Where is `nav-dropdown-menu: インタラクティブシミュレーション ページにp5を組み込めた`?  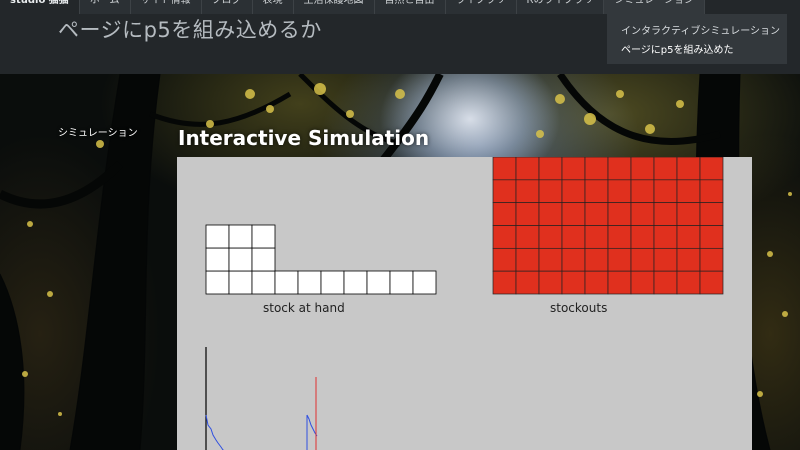 nav-dropdown-menu: インタラクティブシミュレーション ページにp5を組み込めた is located at coordinates (697, 39).